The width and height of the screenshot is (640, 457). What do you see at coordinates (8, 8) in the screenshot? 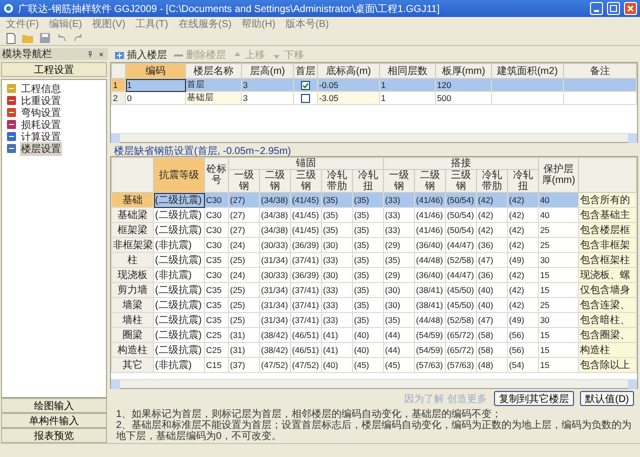
I see `app-icon` at bounding box center [8, 8].